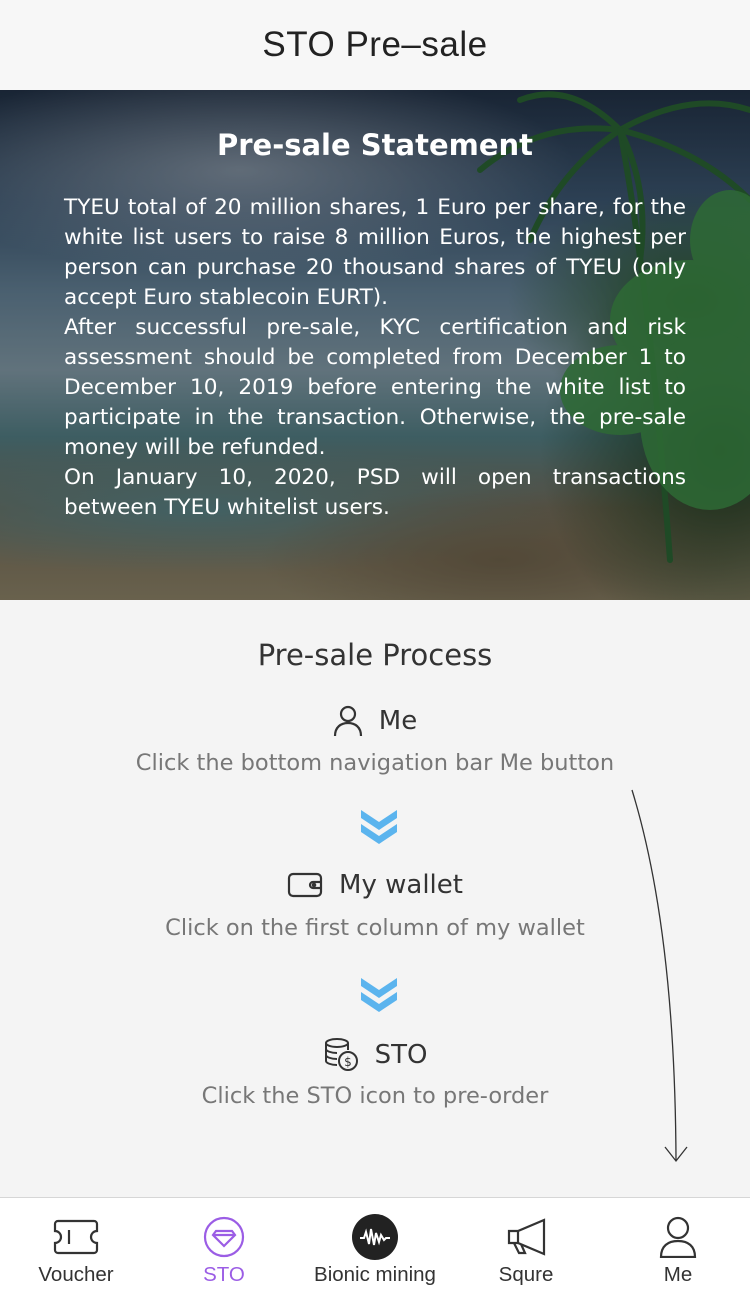 The width and height of the screenshot is (750, 1296). What do you see at coordinates (76, 1237) in the screenshot?
I see `ticket-icon` at bounding box center [76, 1237].